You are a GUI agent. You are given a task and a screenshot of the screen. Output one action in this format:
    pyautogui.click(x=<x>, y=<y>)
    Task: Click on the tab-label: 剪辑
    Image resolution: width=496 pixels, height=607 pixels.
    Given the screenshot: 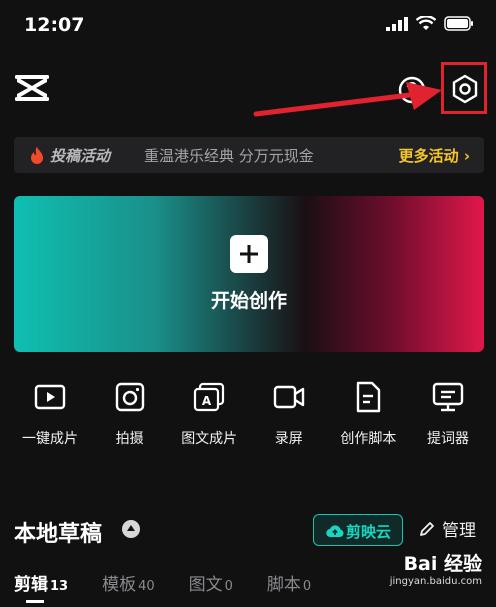 What is the action you would take?
    pyautogui.click(x=31, y=585)
    